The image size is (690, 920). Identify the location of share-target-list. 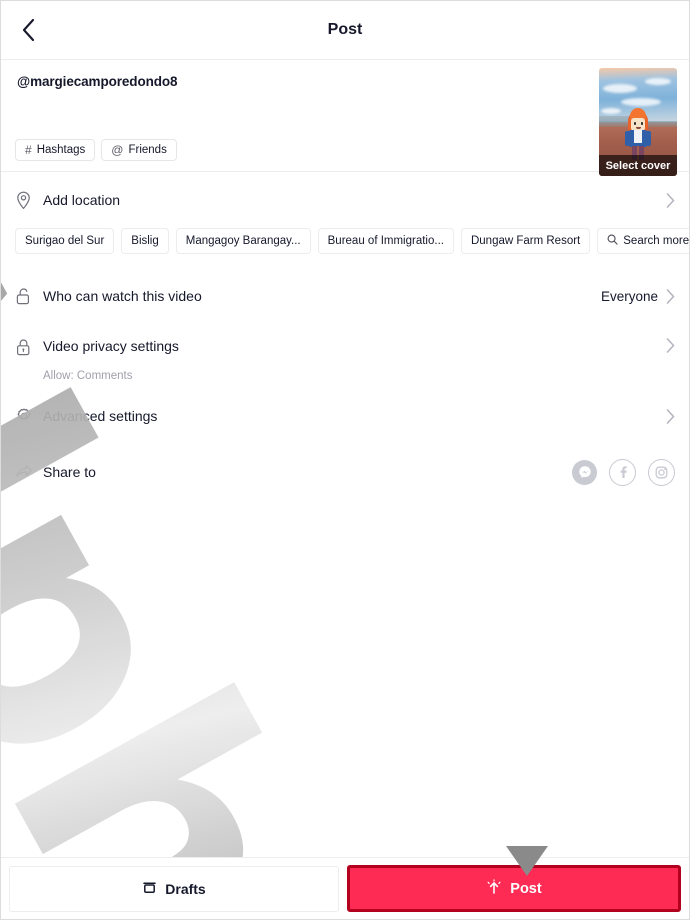
(623, 472).